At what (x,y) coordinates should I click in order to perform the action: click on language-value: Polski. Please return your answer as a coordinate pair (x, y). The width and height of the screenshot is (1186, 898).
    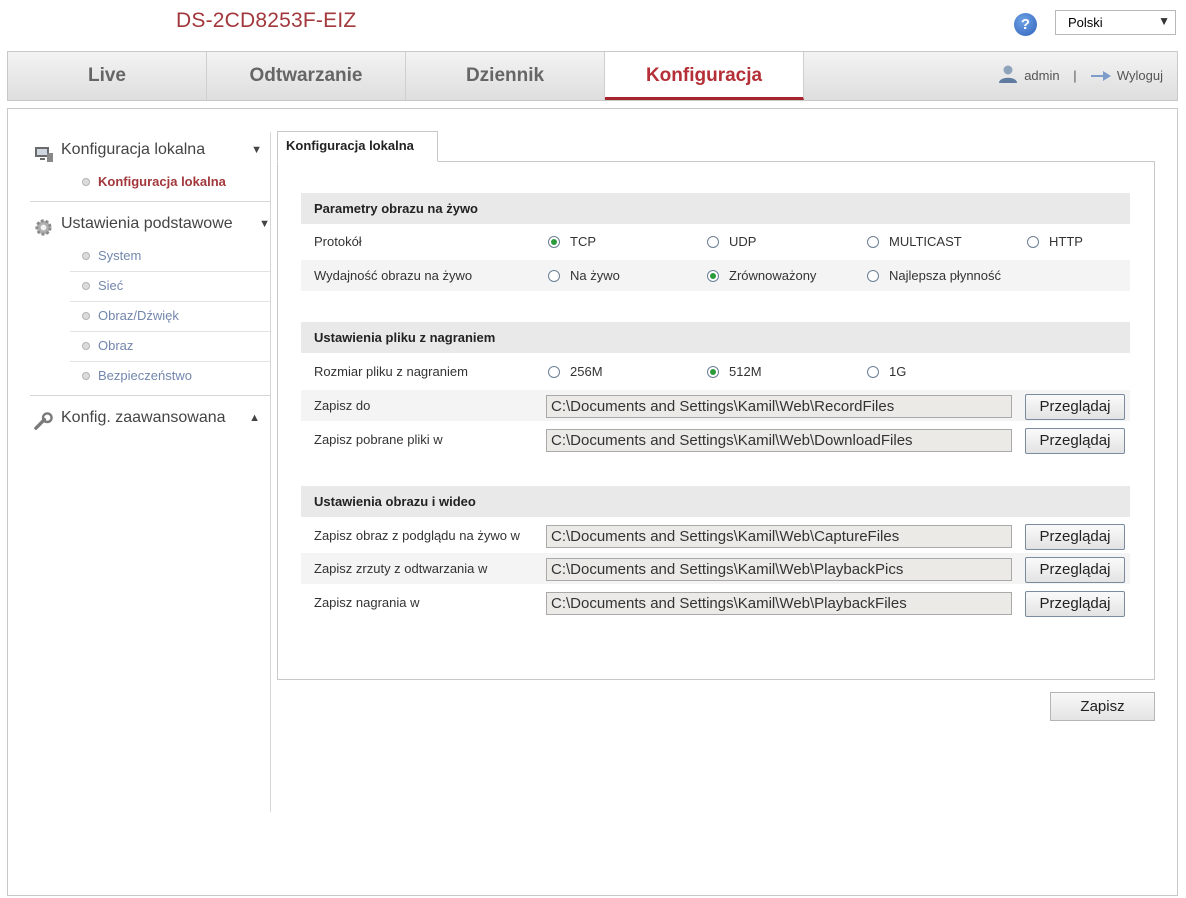
    Looking at the image, I should click on (1085, 22).